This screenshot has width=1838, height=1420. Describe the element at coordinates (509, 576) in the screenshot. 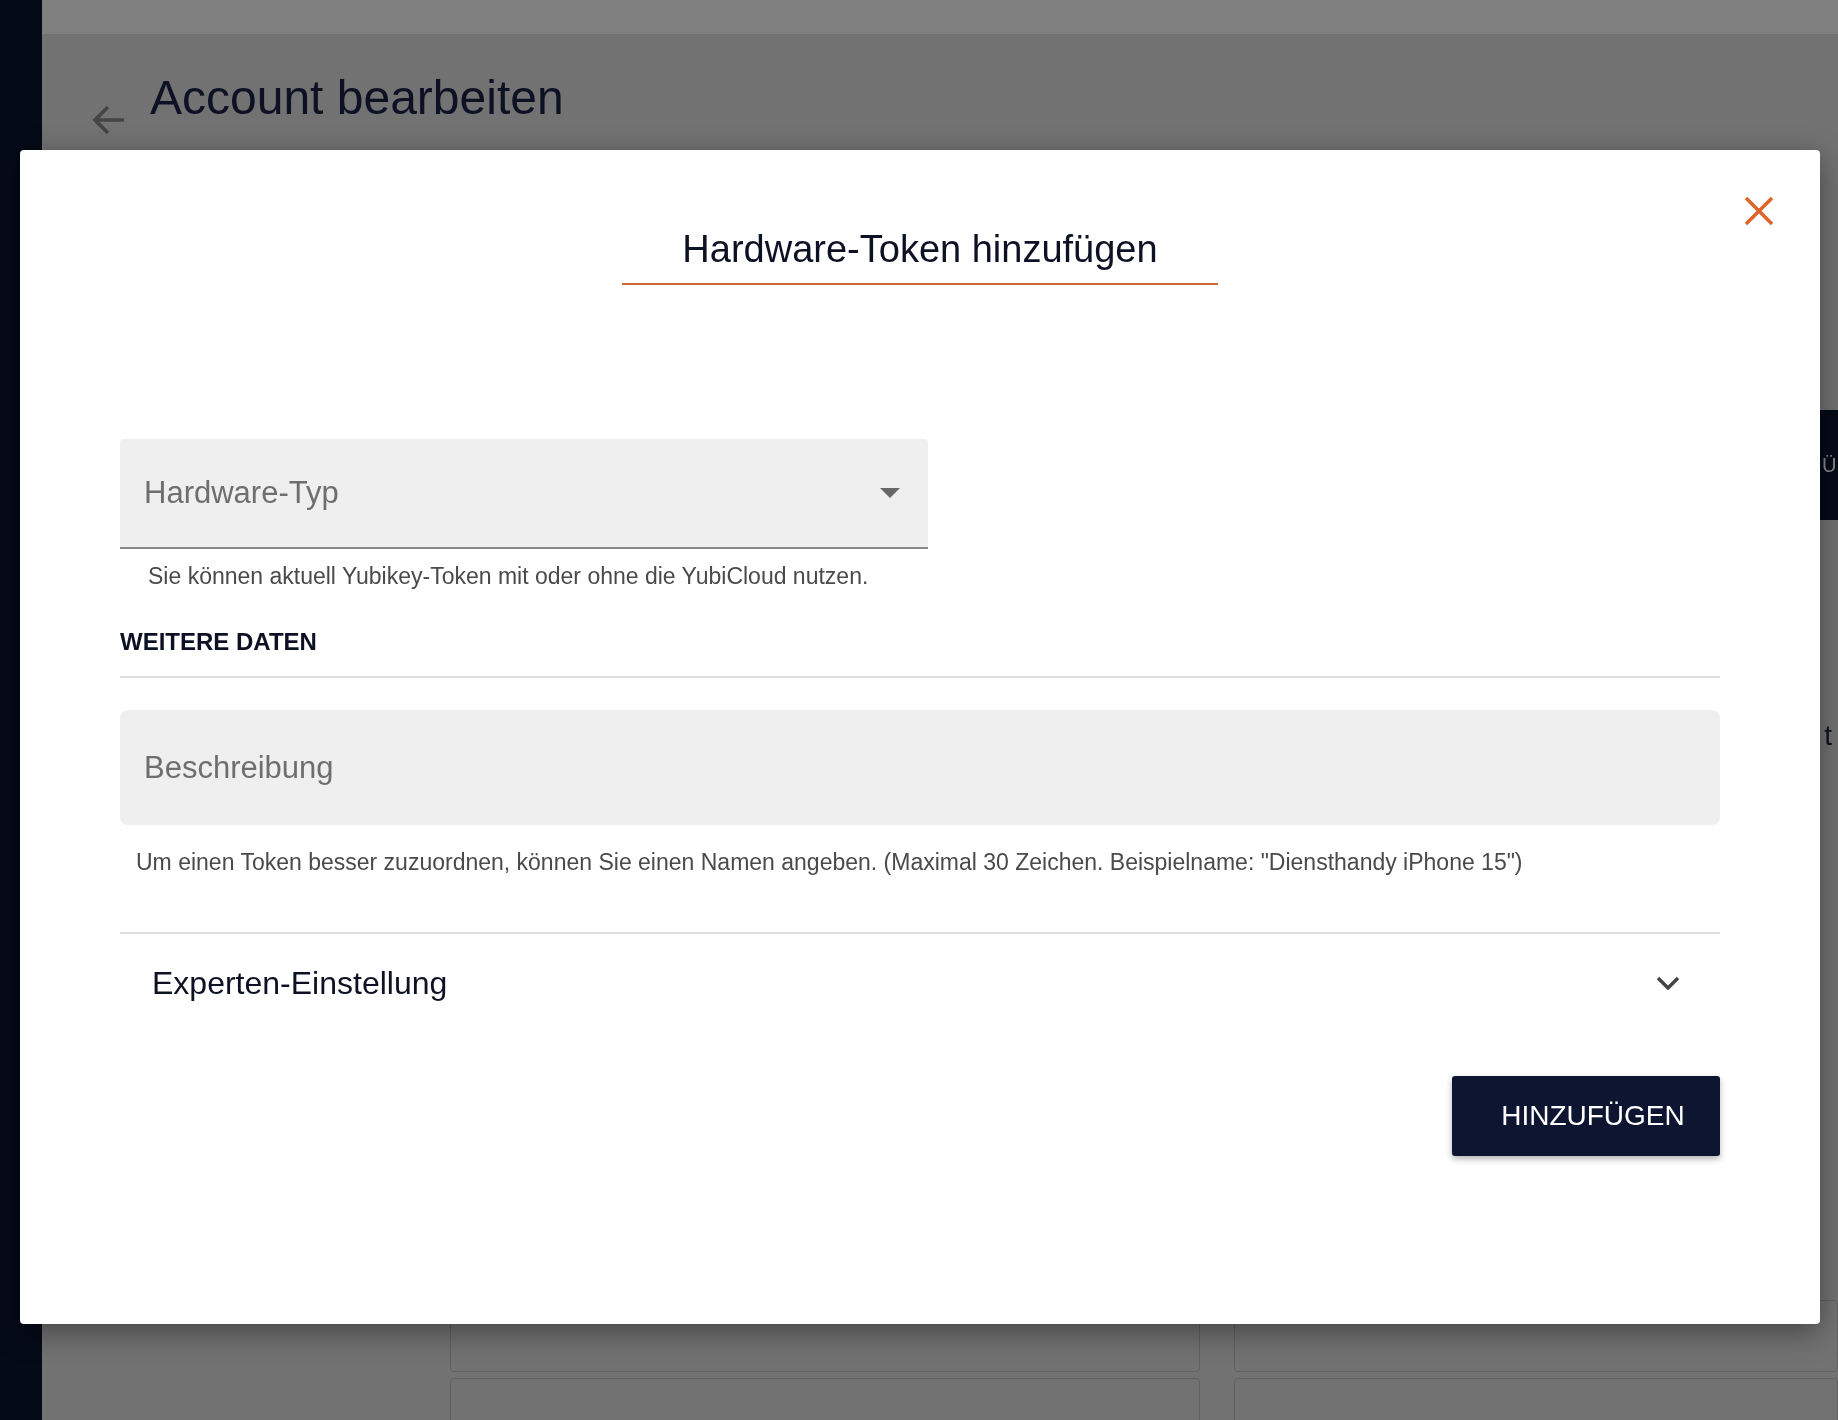

I see `helper-text: Sie können aktuell Yubikey-Token mit oder ohne die YubiCloud nutzen.` at that location.